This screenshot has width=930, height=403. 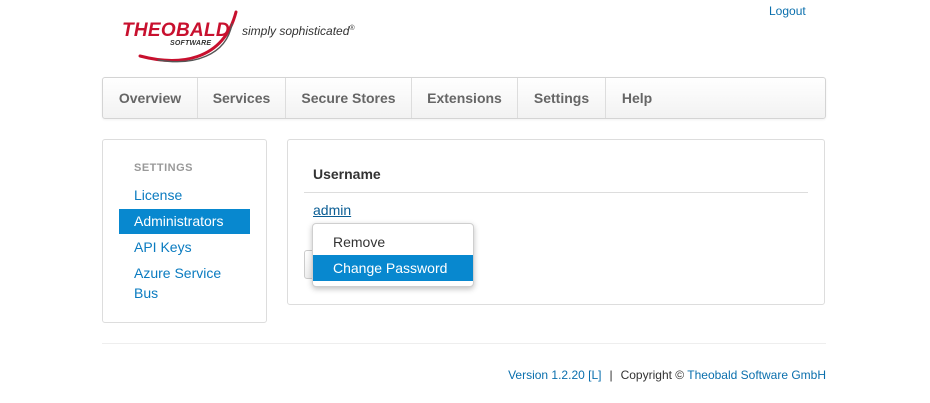 What do you see at coordinates (556, 192) in the screenshot?
I see `header-divider` at bounding box center [556, 192].